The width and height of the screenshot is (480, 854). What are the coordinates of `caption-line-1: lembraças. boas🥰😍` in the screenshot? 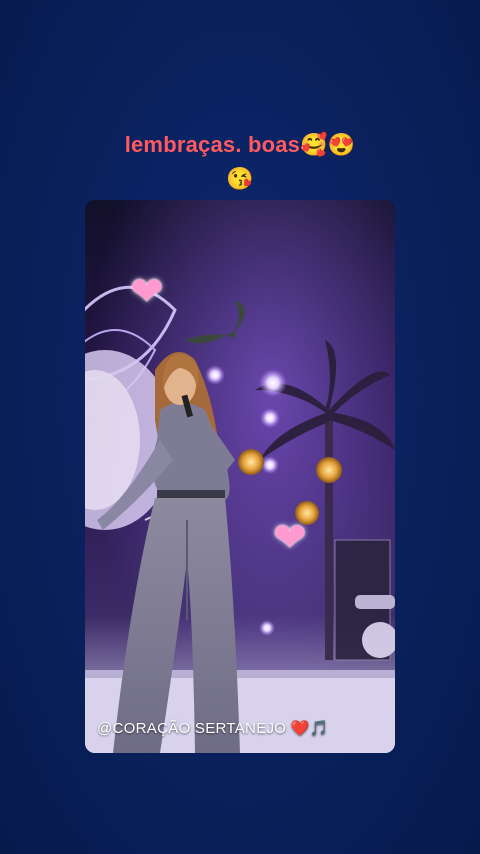 It's located at (240, 144).